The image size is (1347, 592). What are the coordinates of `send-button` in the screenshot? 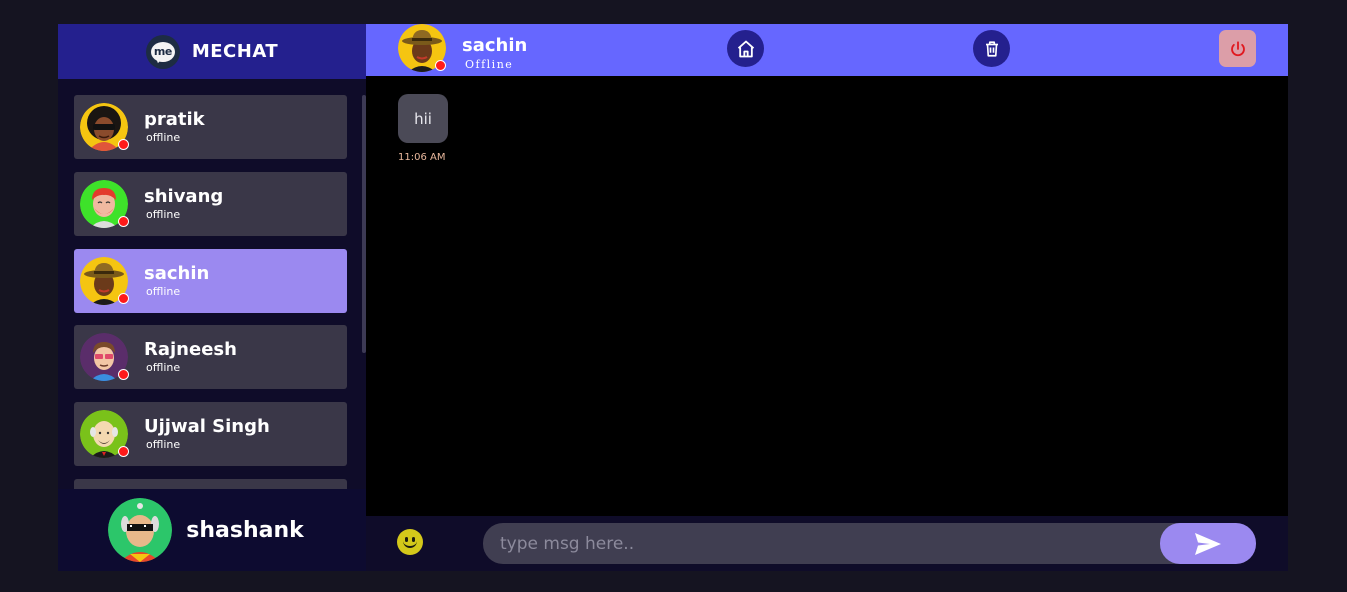 It's located at (1208, 543).